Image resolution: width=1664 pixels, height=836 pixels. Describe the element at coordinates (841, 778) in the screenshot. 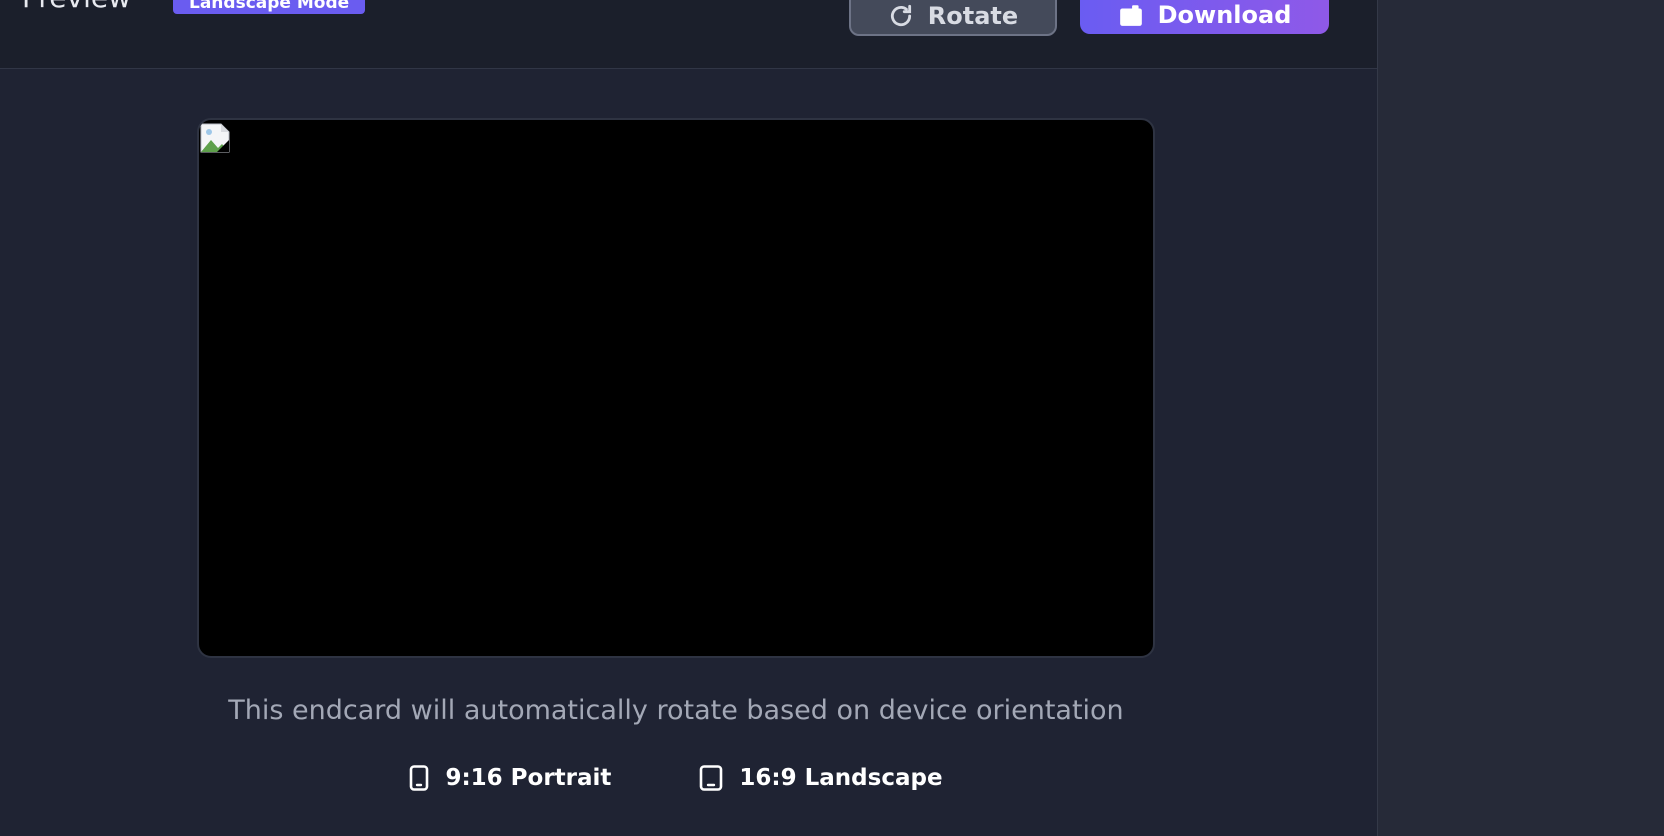

I see `format-landscape-label: 16:9 Landscape` at that location.